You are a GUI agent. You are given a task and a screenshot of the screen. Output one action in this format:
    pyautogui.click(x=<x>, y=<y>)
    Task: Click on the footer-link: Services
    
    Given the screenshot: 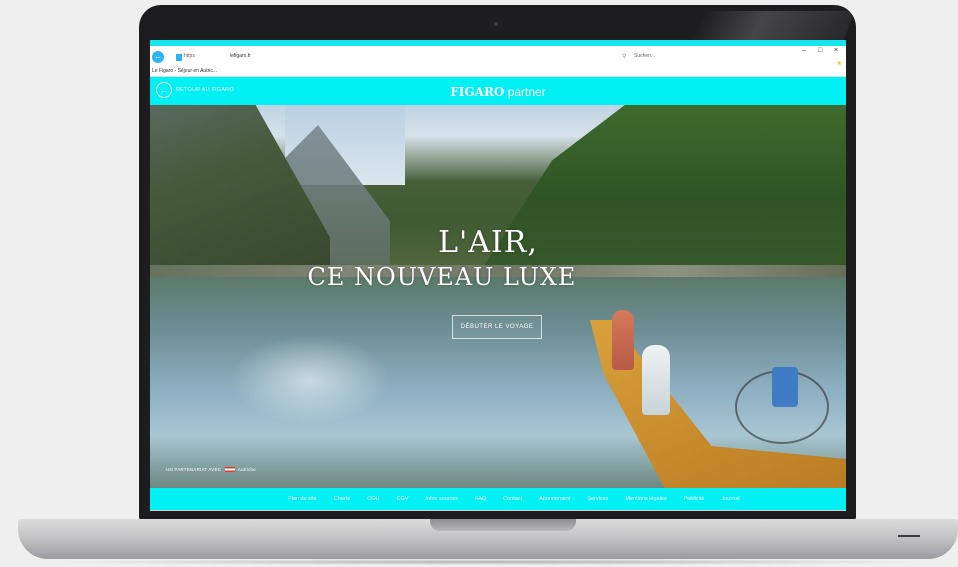 What is the action you would take?
    pyautogui.click(x=597, y=499)
    